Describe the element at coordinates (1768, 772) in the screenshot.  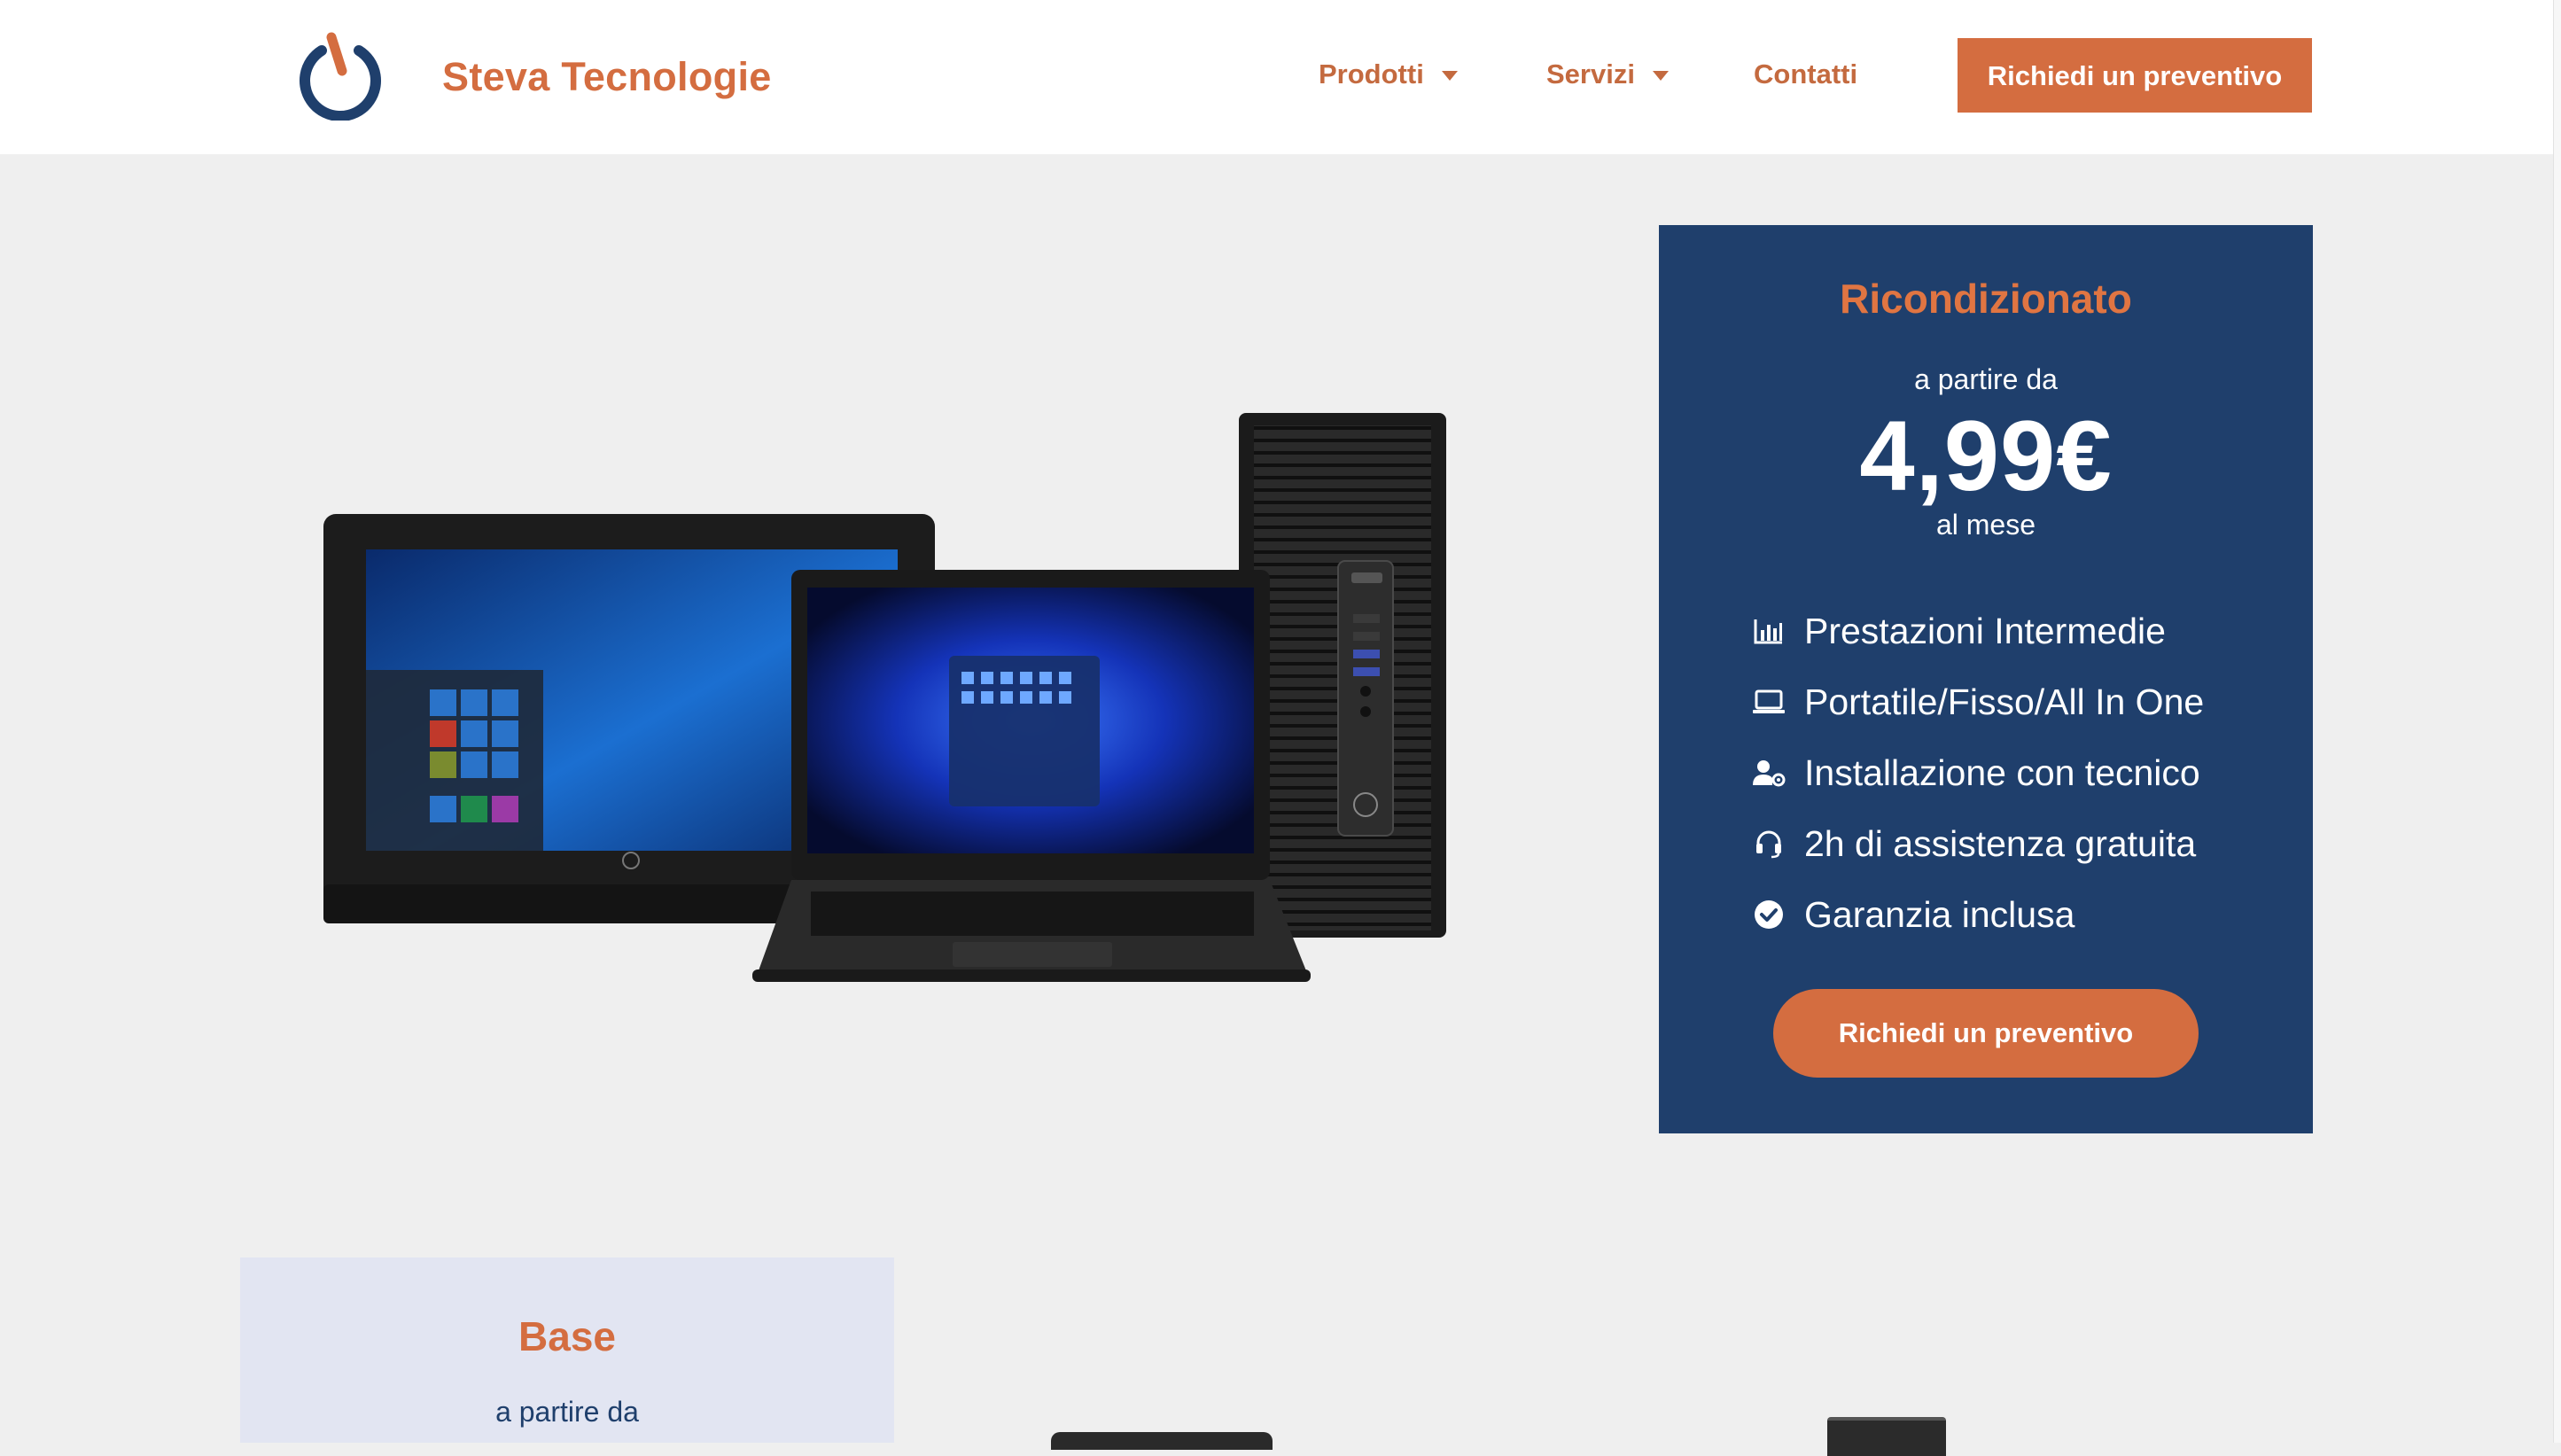
I see `user-cog-icon` at that location.